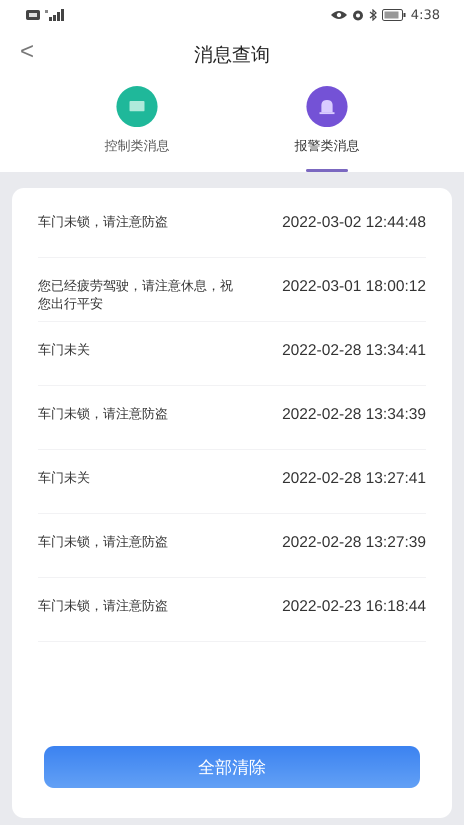  I want to click on sim-icon, so click(33, 15).